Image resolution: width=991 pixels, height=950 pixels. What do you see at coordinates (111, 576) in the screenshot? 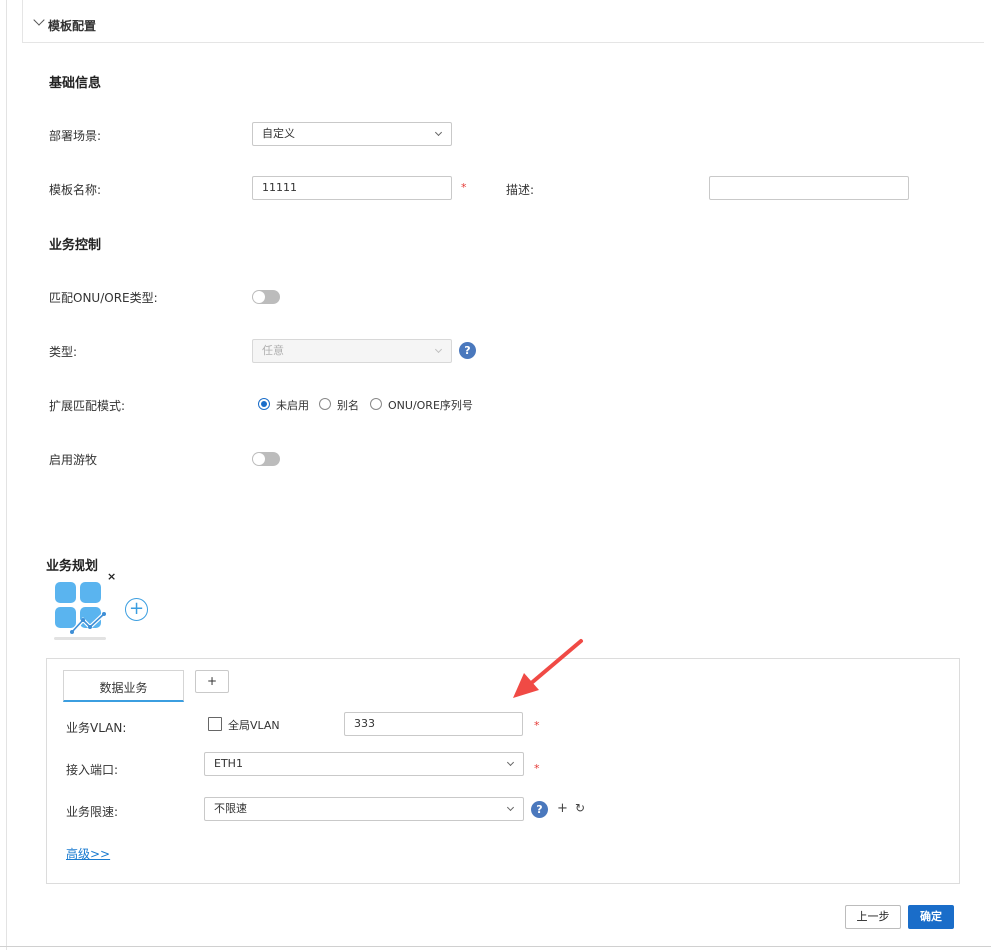
I see `close-icon: ×` at bounding box center [111, 576].